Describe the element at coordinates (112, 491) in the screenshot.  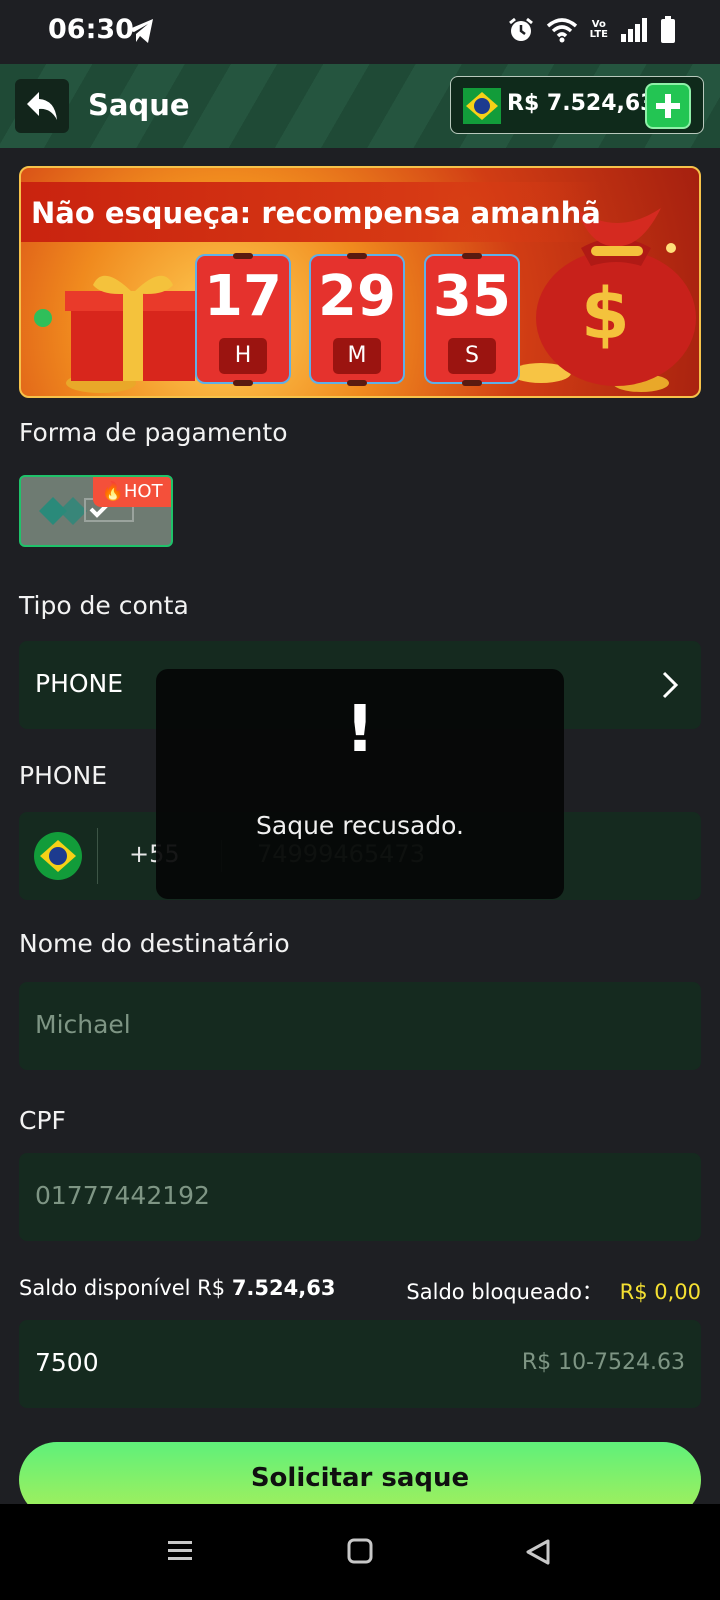
I see `fire-icon: 🔥` at that location.